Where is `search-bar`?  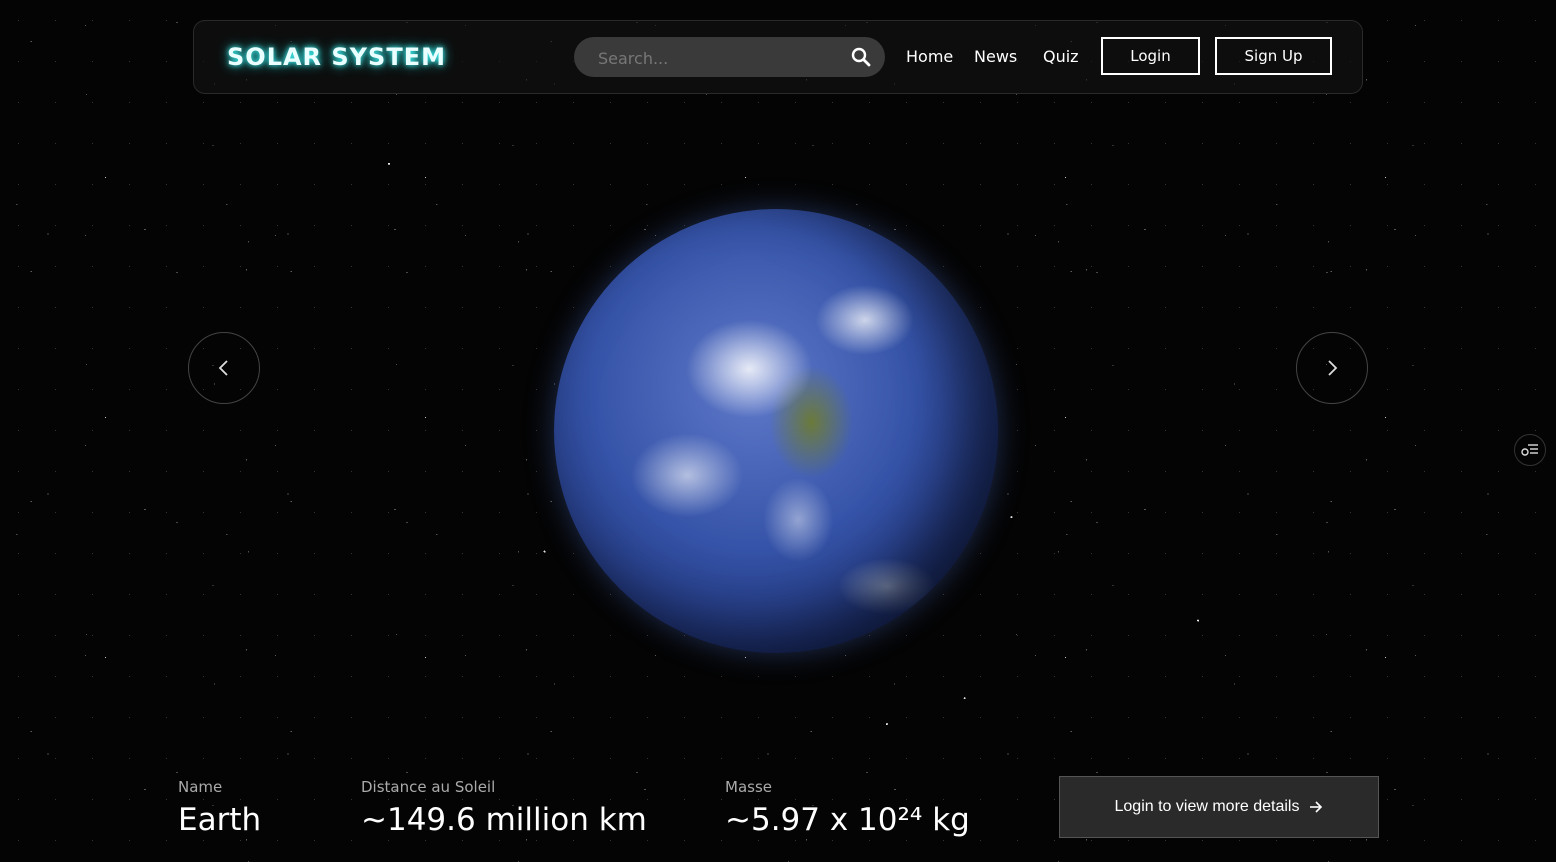
search-bar is located at coordinates (729, 57).